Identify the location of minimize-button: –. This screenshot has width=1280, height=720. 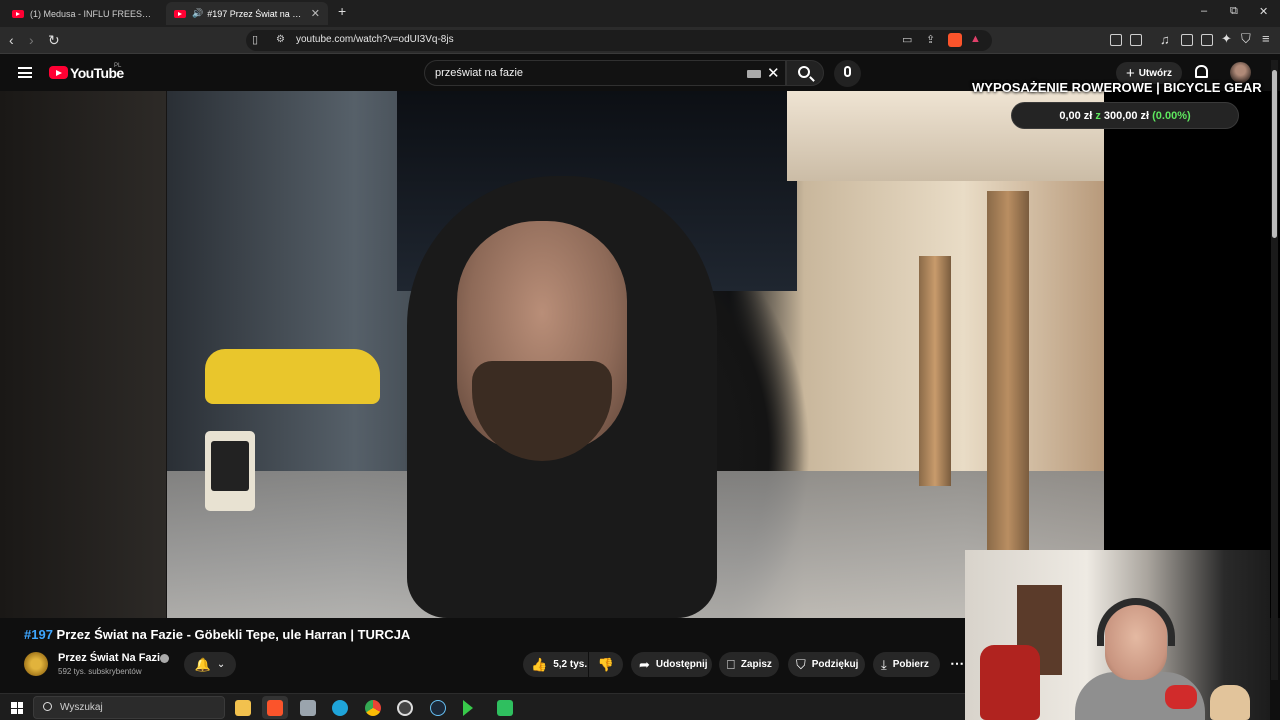
(1204, 11).